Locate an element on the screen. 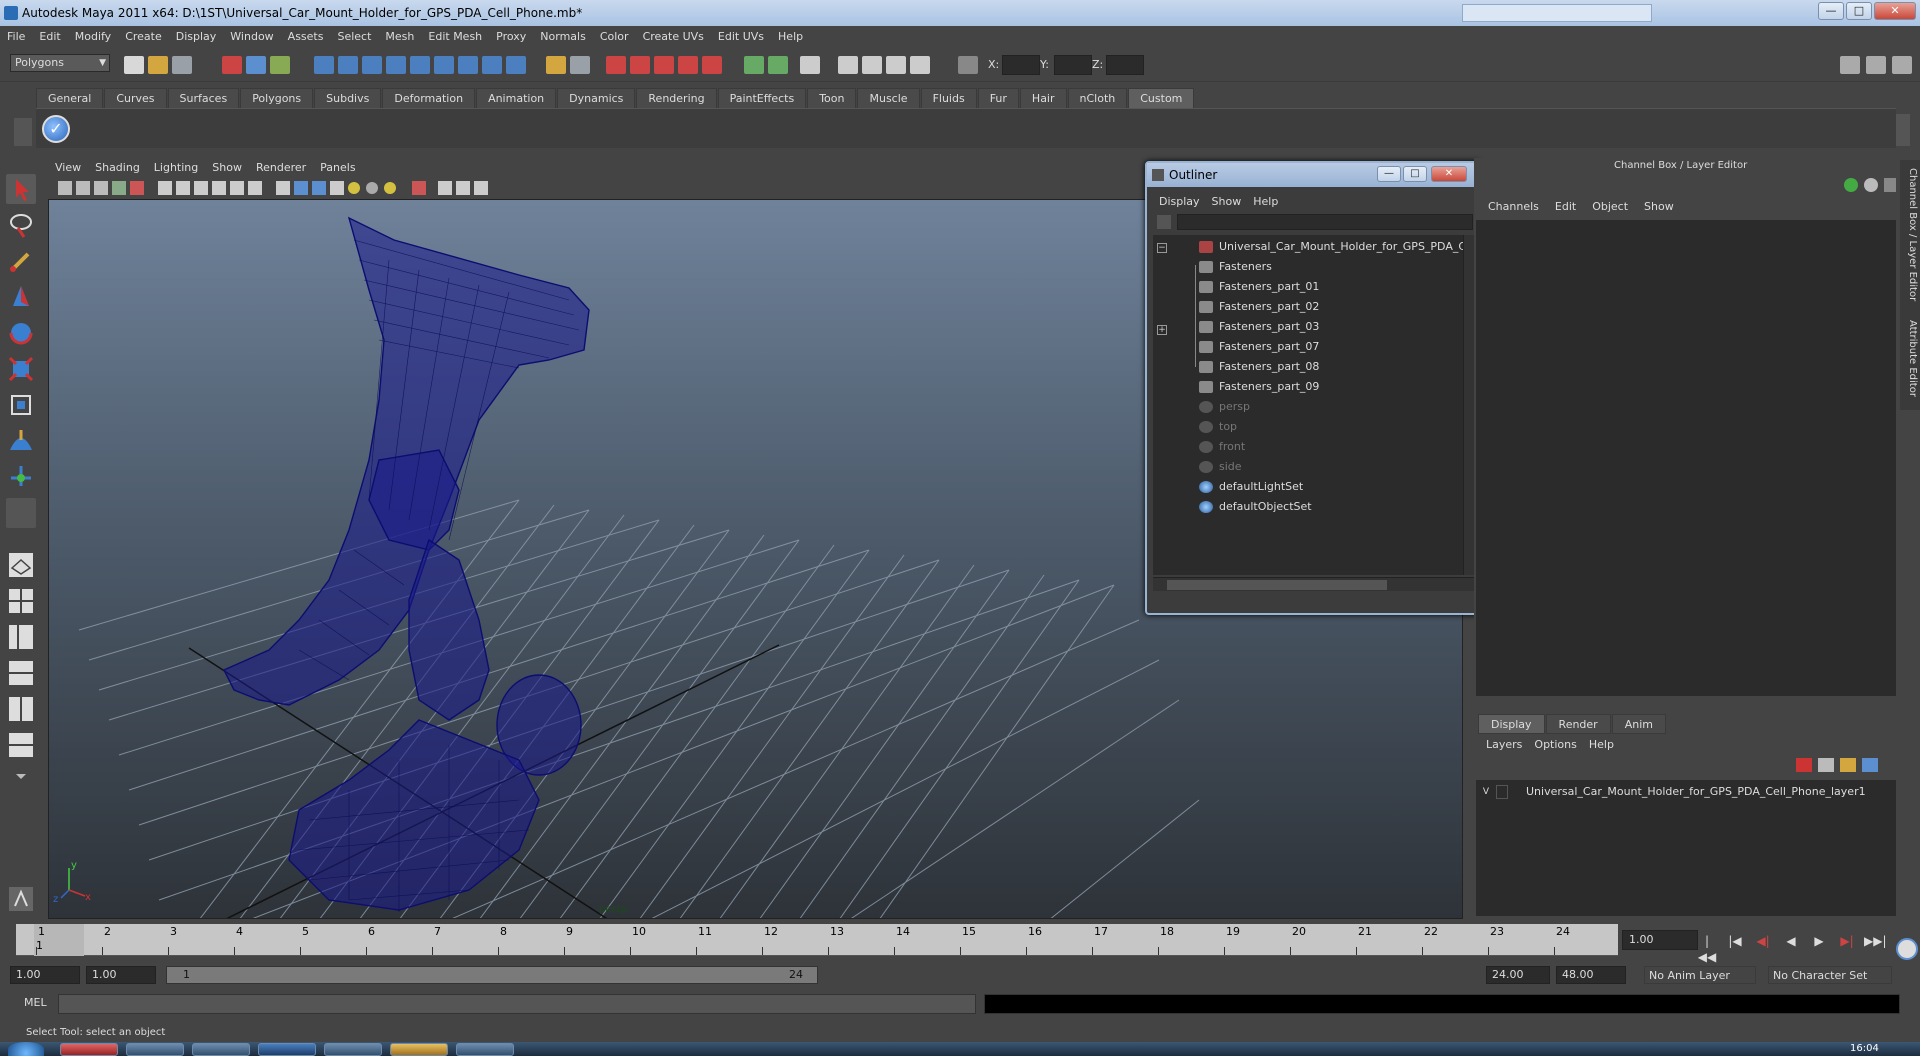 This screenshot has width=1920, height=1056. step-back-key-button: |◀ is located at coordinates (1735, 941).